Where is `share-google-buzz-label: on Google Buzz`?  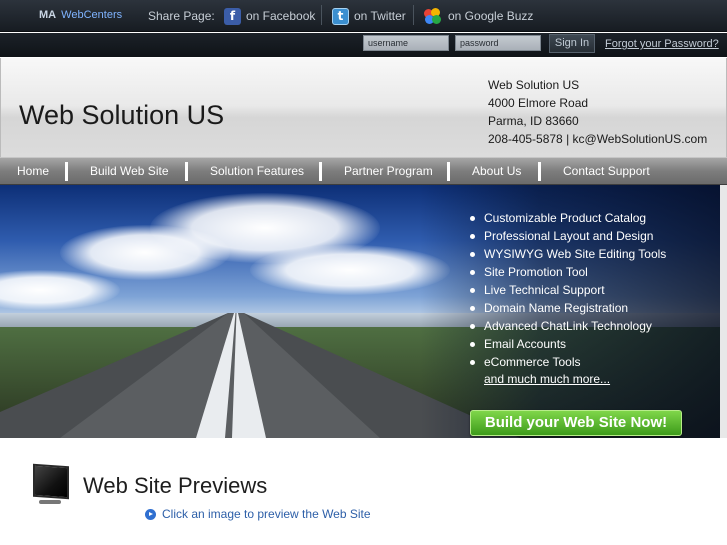
share-google-buzz-label: on Google Buzz is located at coordinates (491, 16).